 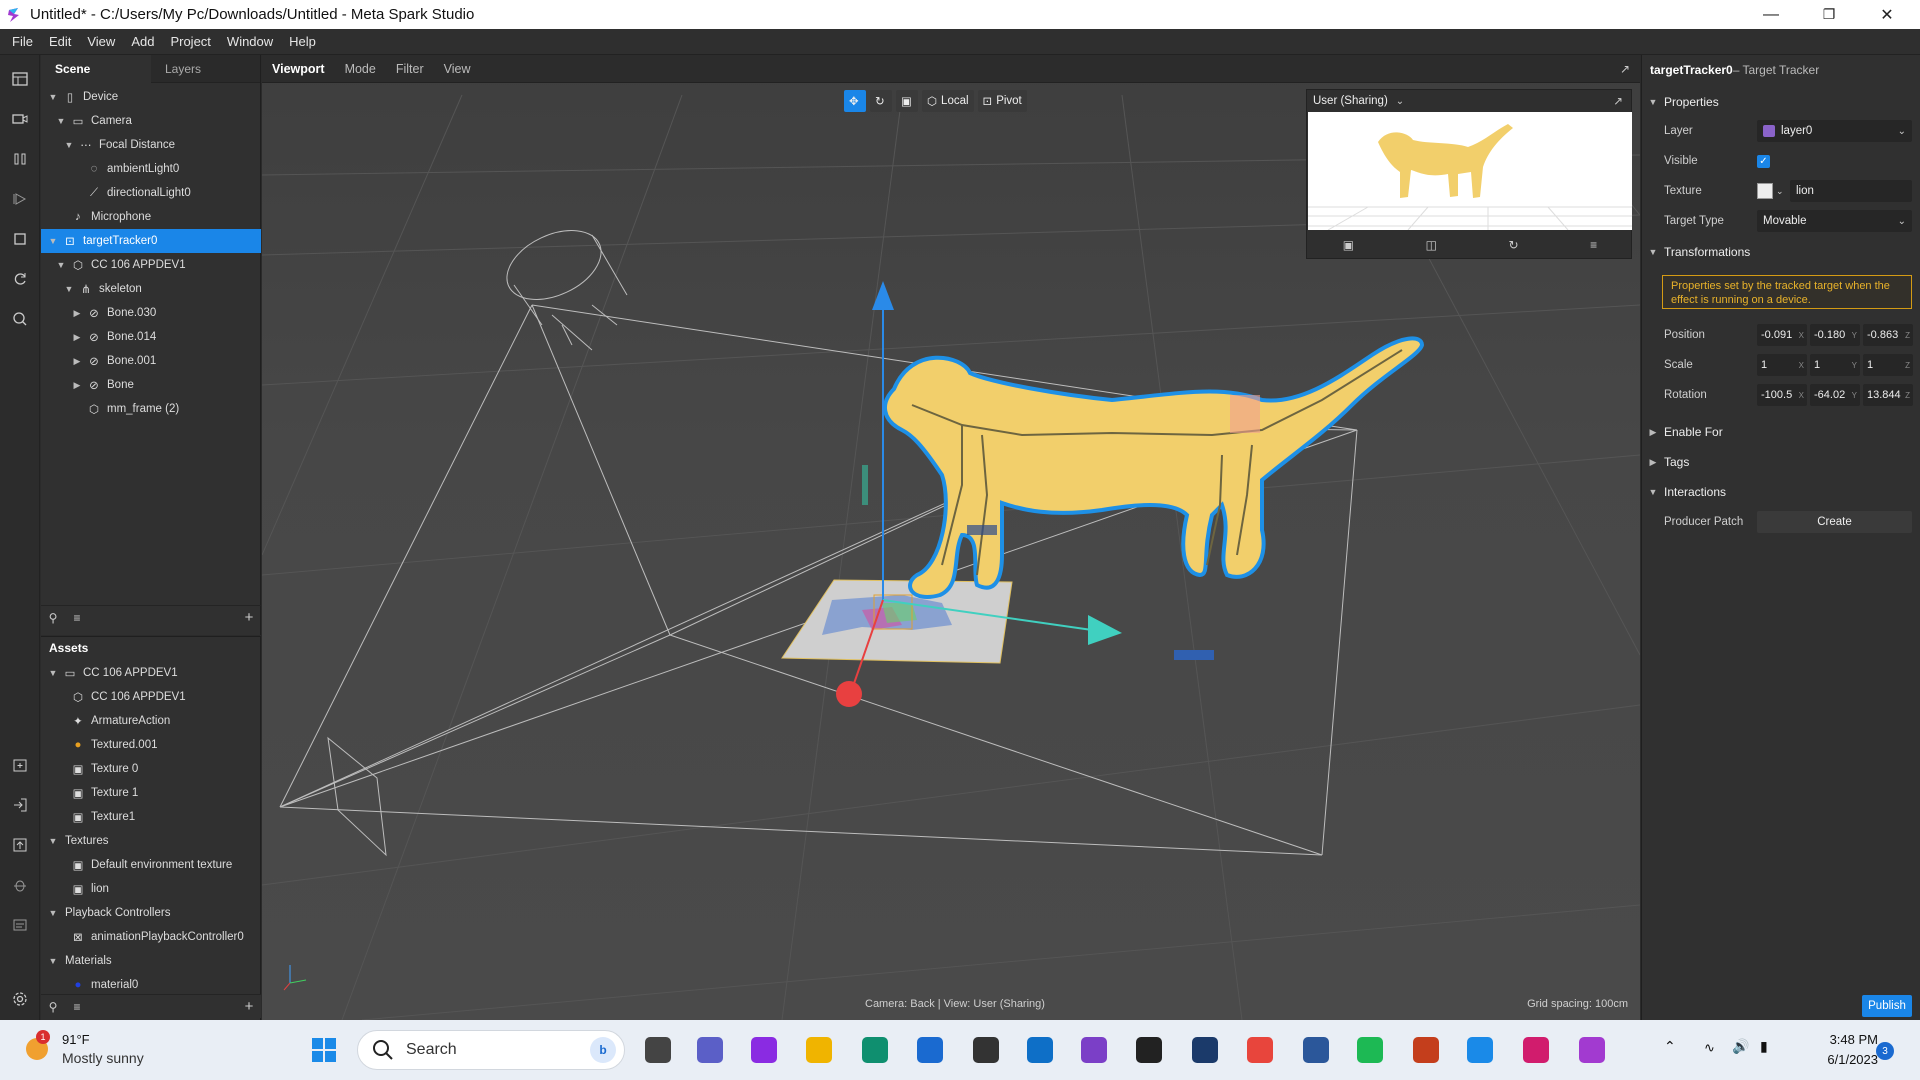 What do you see at coordinates (20, 925) in the screenshot?
I see `console-icon` at bounding box center [20, 925].